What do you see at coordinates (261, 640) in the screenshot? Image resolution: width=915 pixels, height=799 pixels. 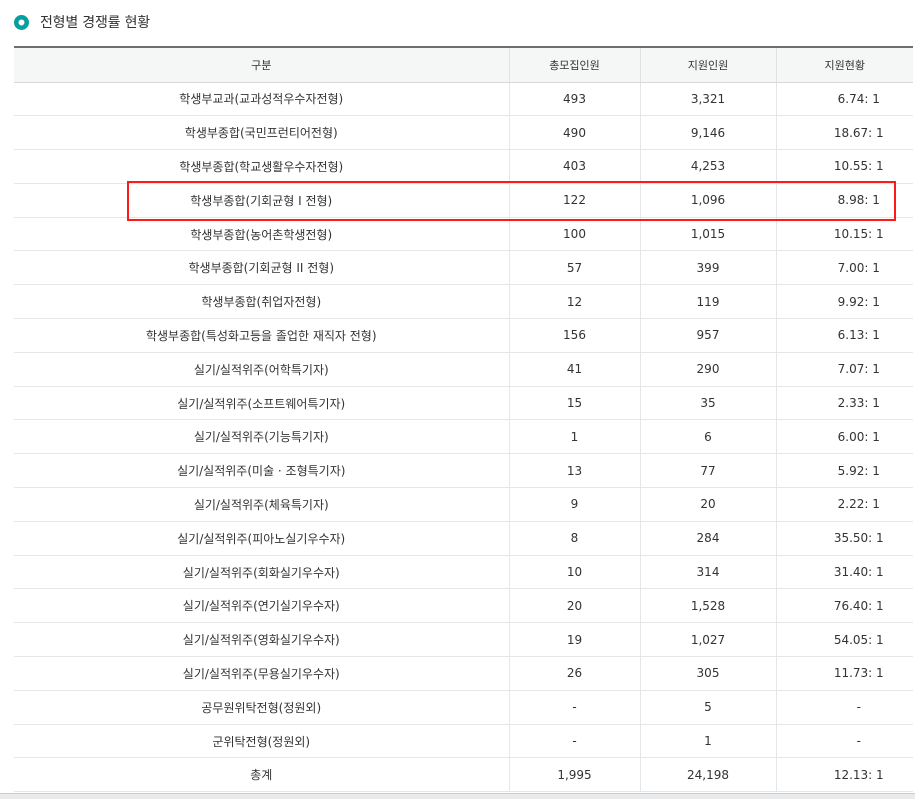 I see `cell-category: 실기/실적위주(영화실기우수자)` at bounding box center [261, 640].